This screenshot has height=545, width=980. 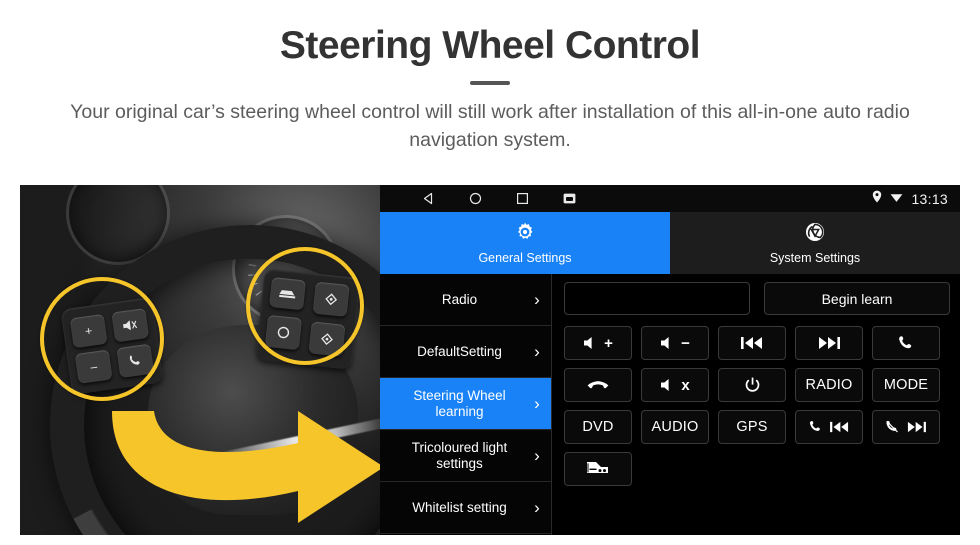 I want to click on power-button, so click(x=752, y=385).